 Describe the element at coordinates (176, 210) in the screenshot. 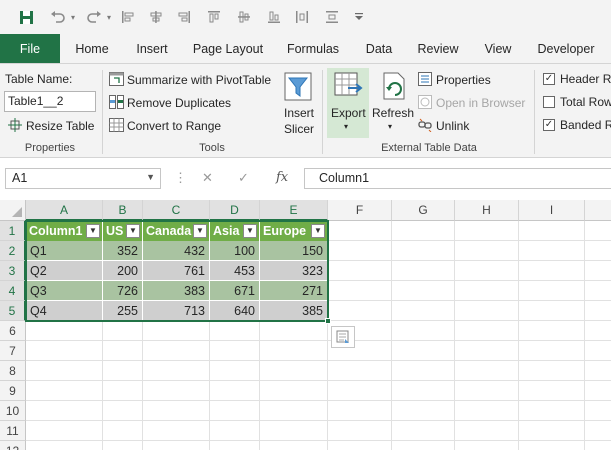

I see `column-header-c: C` at that location.